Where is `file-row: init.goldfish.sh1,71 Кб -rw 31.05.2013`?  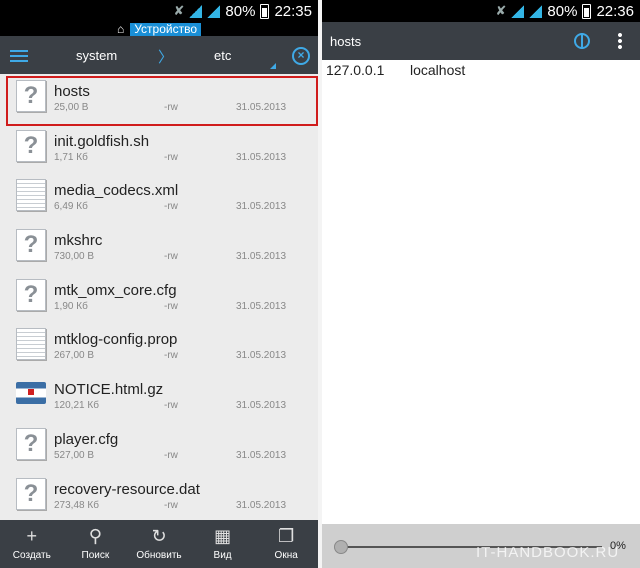 file-row: init.goldfish.sh1,71 Кб -rw 31.05.2013 is located at coordinates (159, 149).